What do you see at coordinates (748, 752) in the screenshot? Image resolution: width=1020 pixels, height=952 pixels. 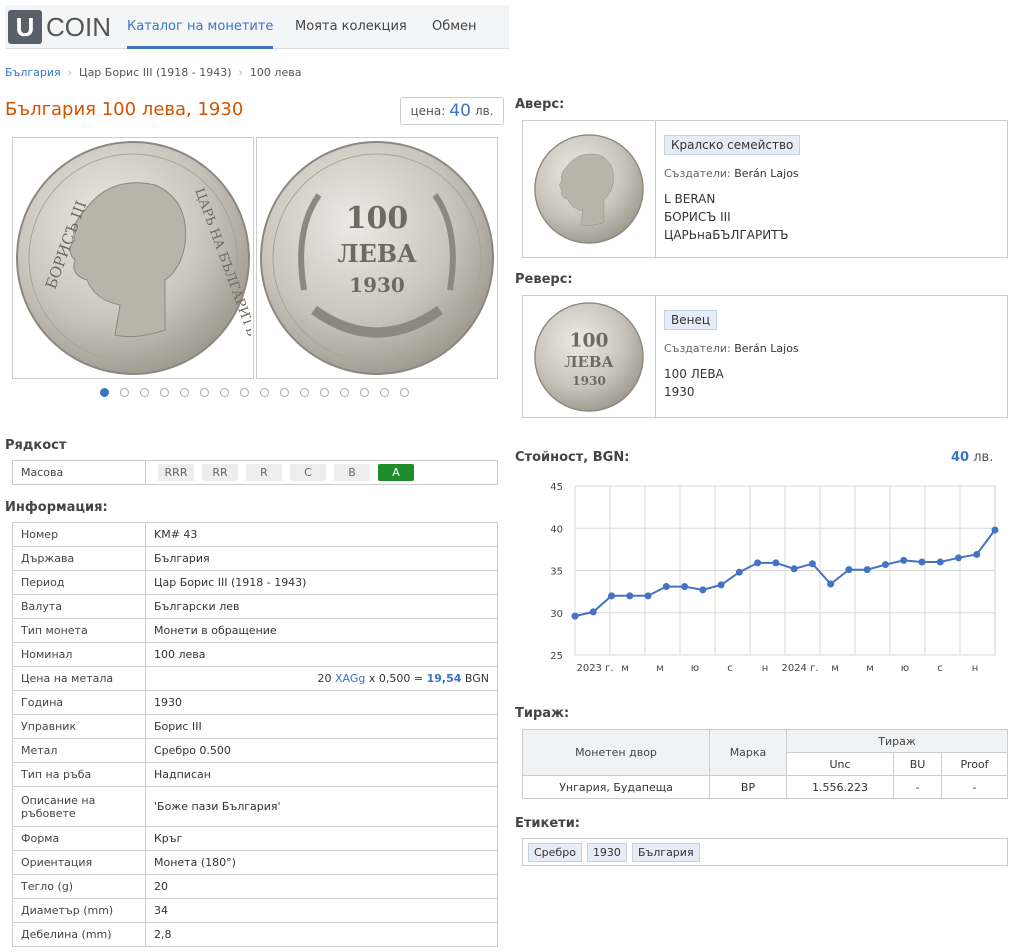 I see `col-mark: Марка` at bounding box center [748, 752].